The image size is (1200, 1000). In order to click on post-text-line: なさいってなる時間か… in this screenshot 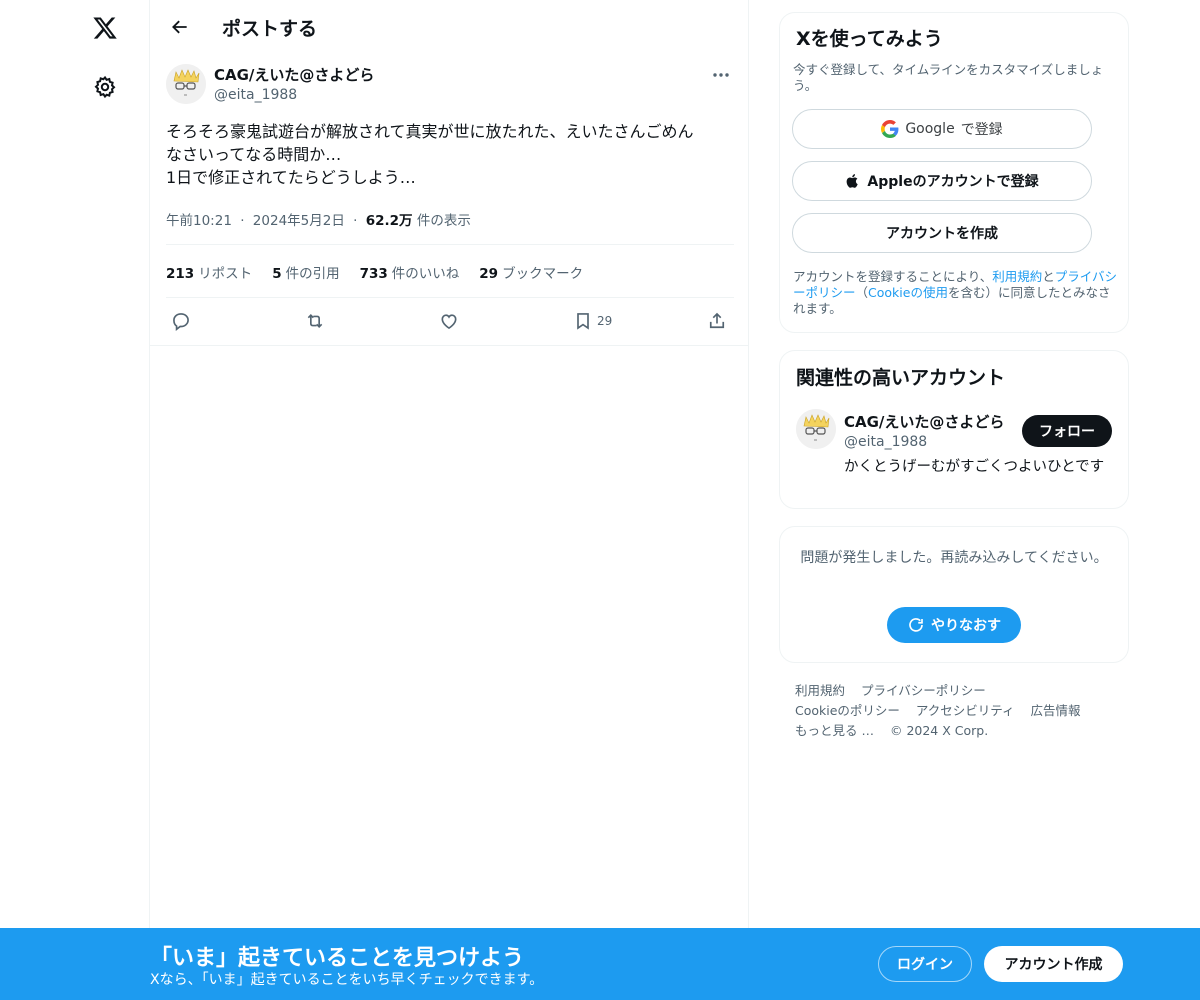, I will do `click(254, 154)`.